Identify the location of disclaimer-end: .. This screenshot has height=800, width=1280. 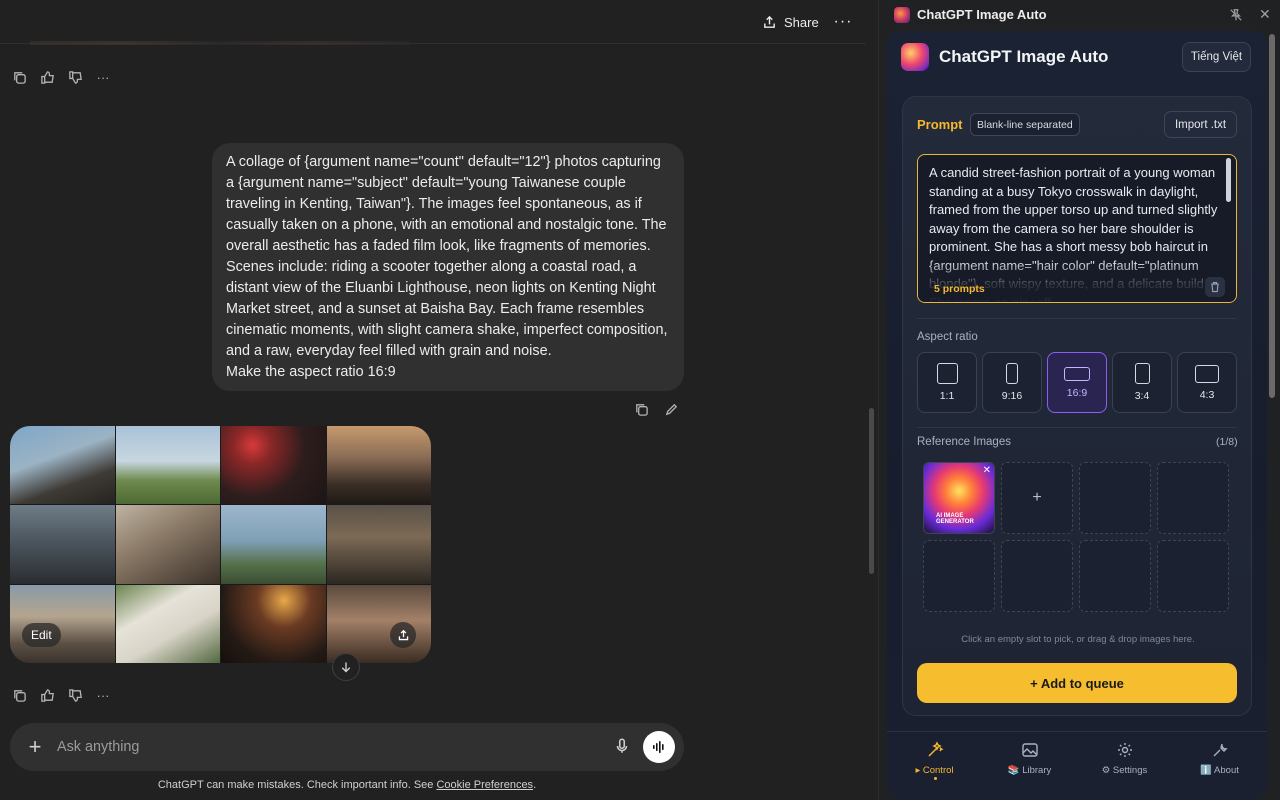
(535, 785).